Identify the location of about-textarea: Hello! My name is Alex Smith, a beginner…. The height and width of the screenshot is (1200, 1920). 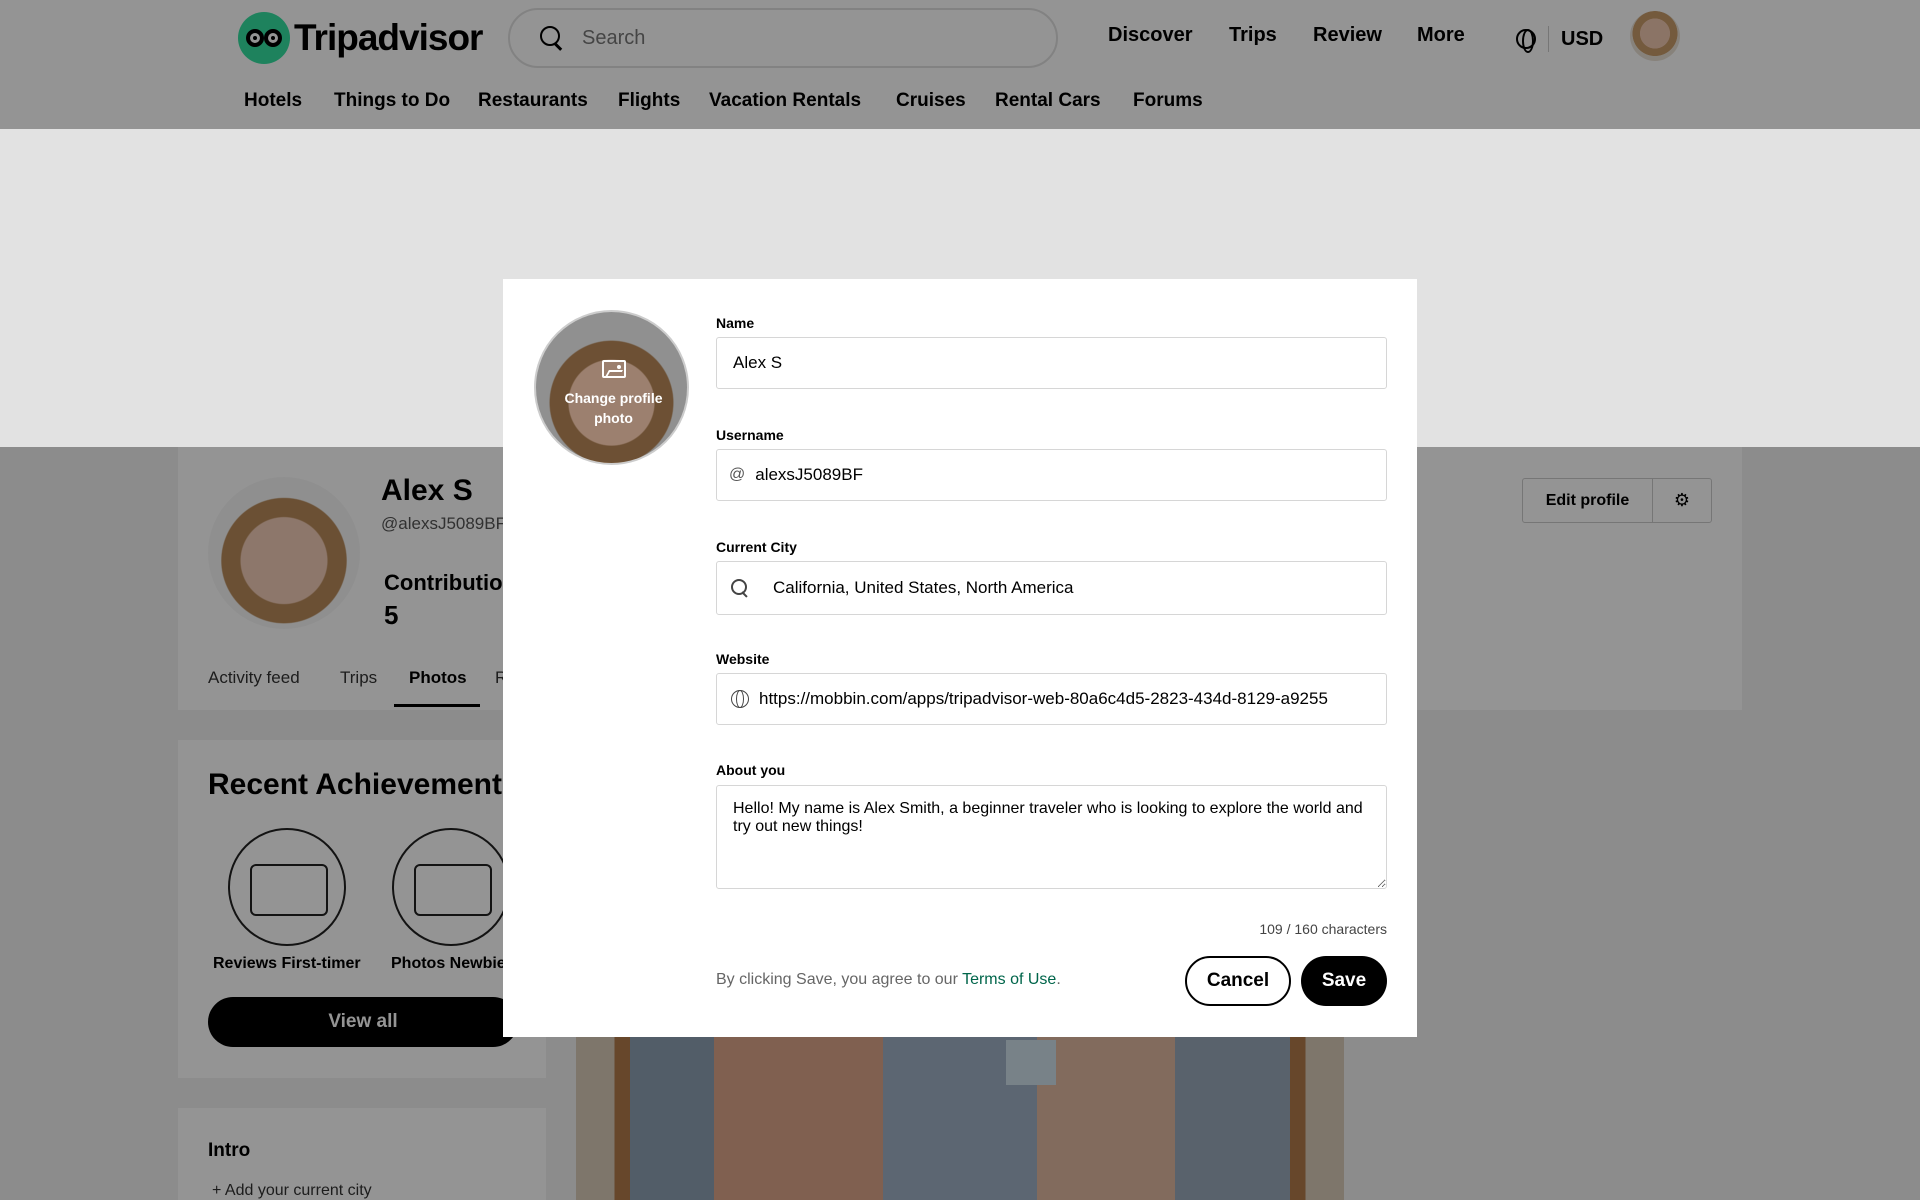
(1051, 837).